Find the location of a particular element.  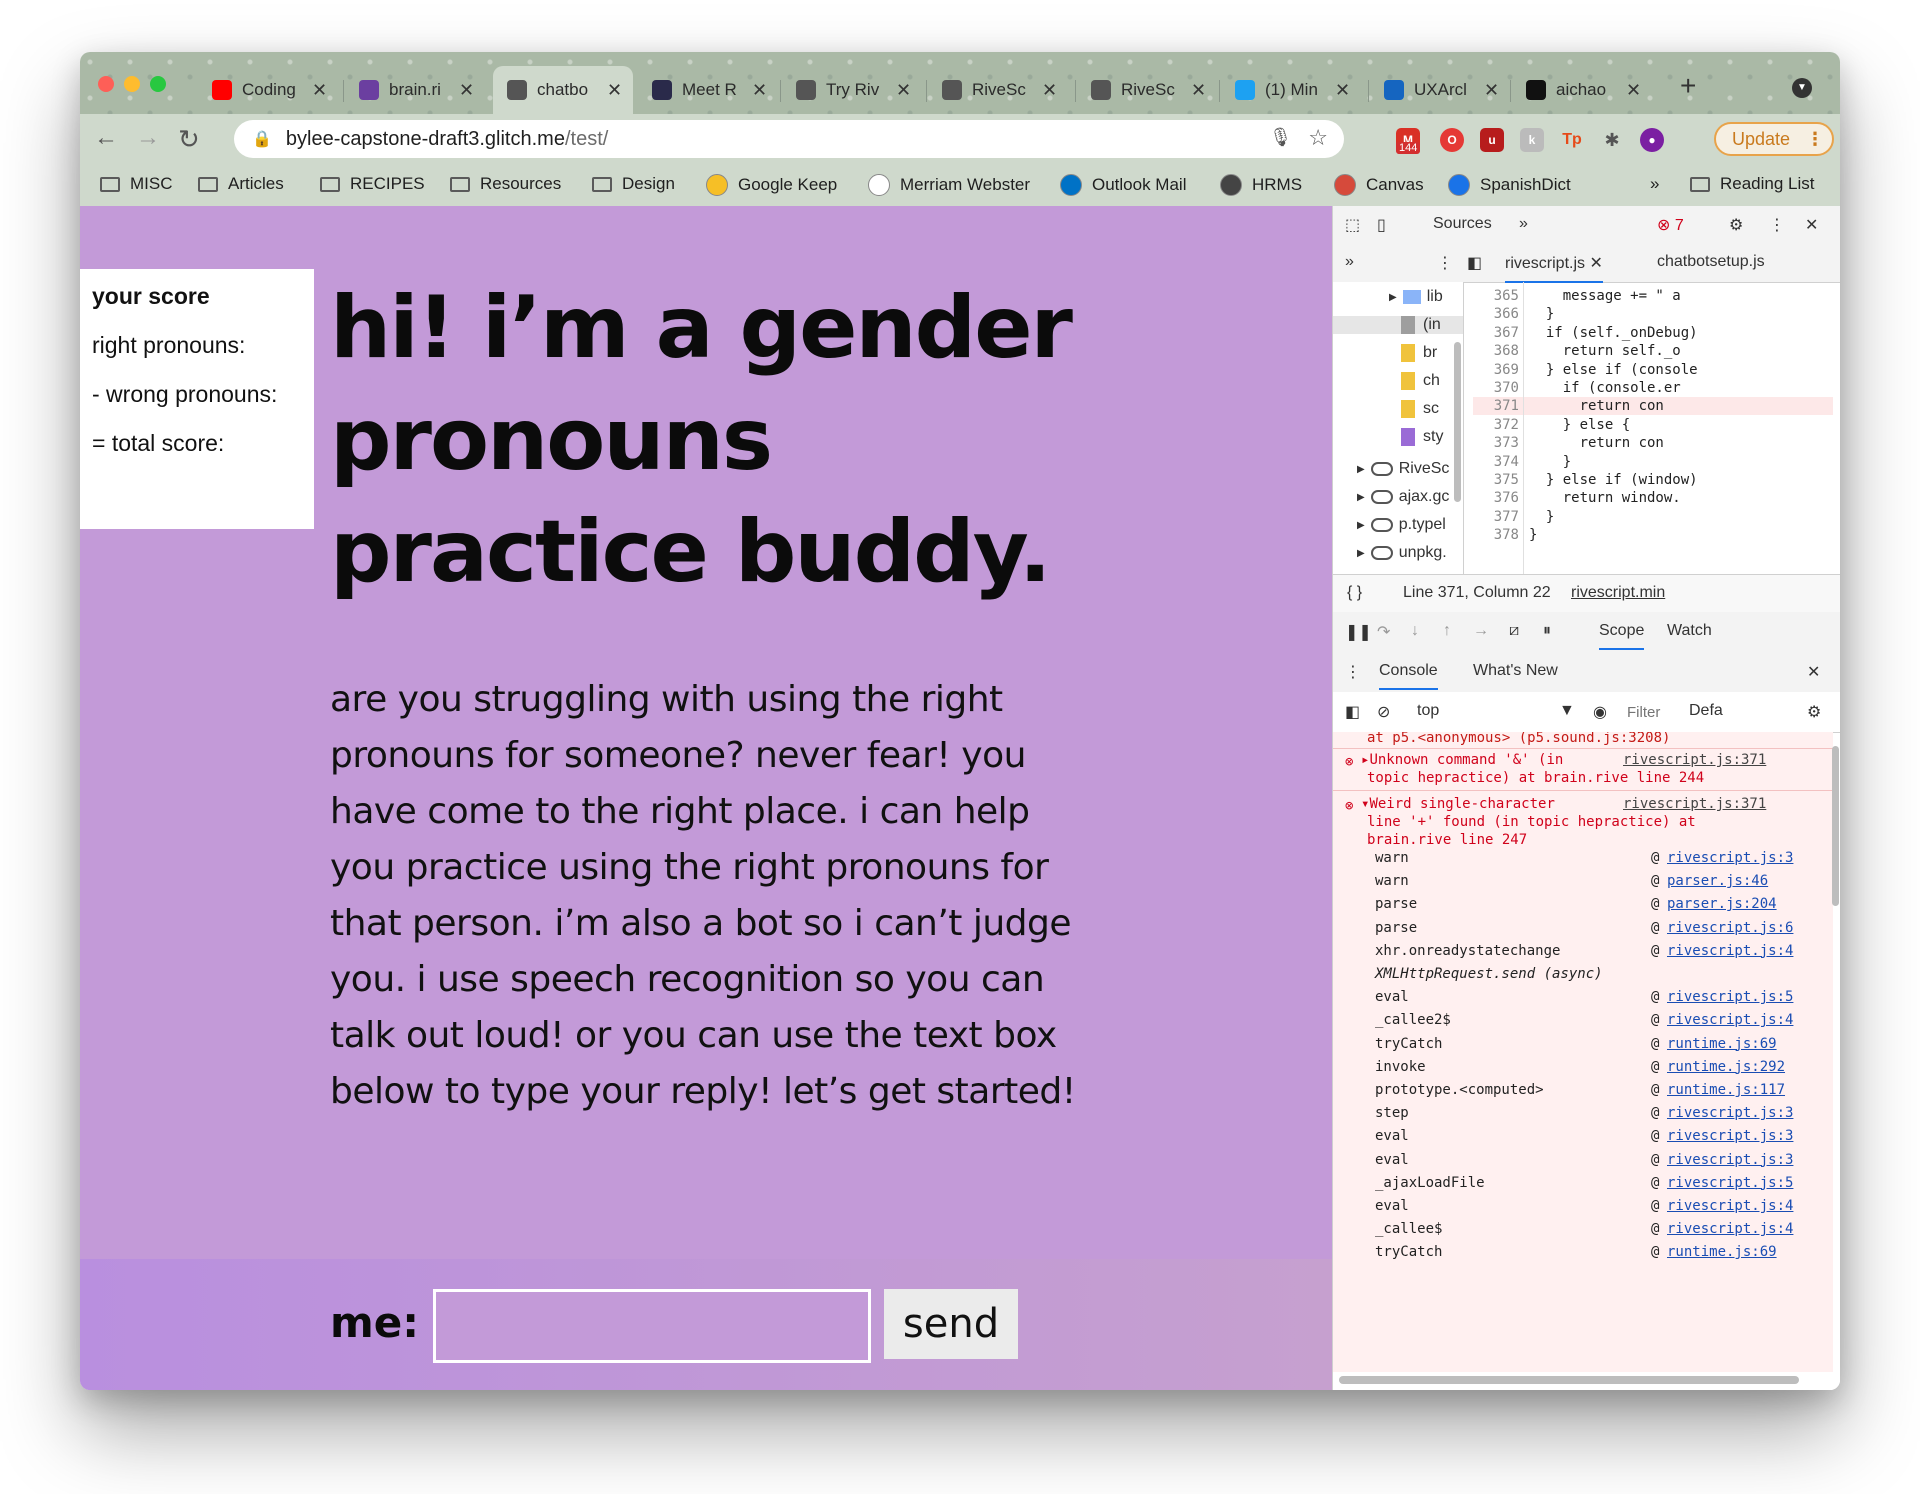

tab-4: Try Riv ✕ is located at coordinates (852, 90).